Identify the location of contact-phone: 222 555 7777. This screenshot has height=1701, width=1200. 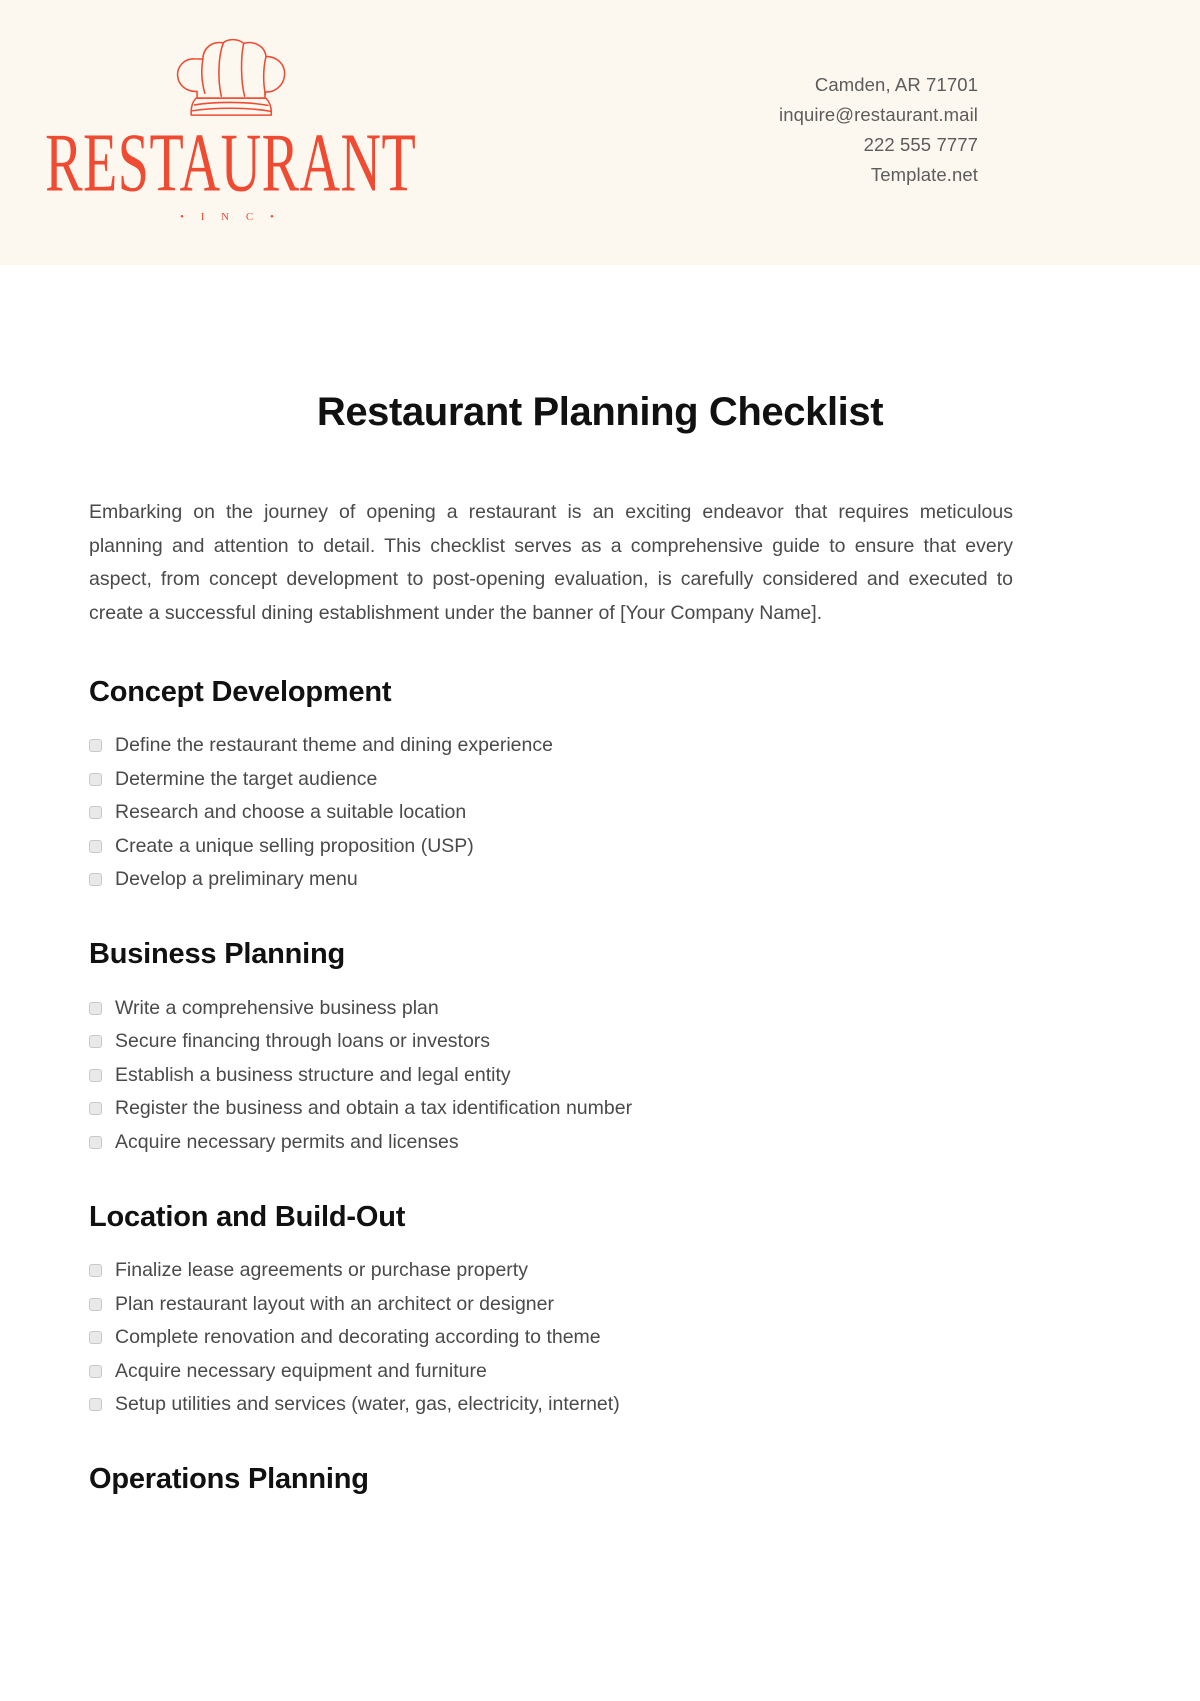
(878, 145).